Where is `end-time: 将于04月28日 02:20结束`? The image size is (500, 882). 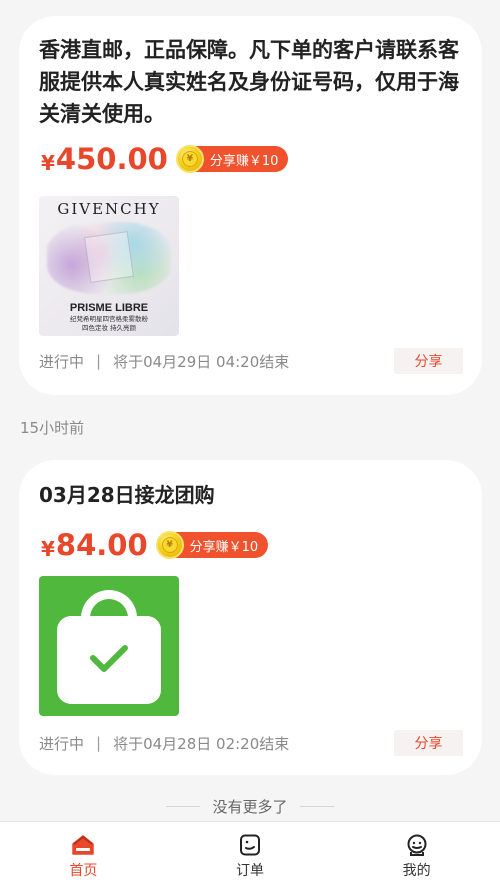
end-time: 将于04月28日 02:20结束 is located at coordinates (201, 743).